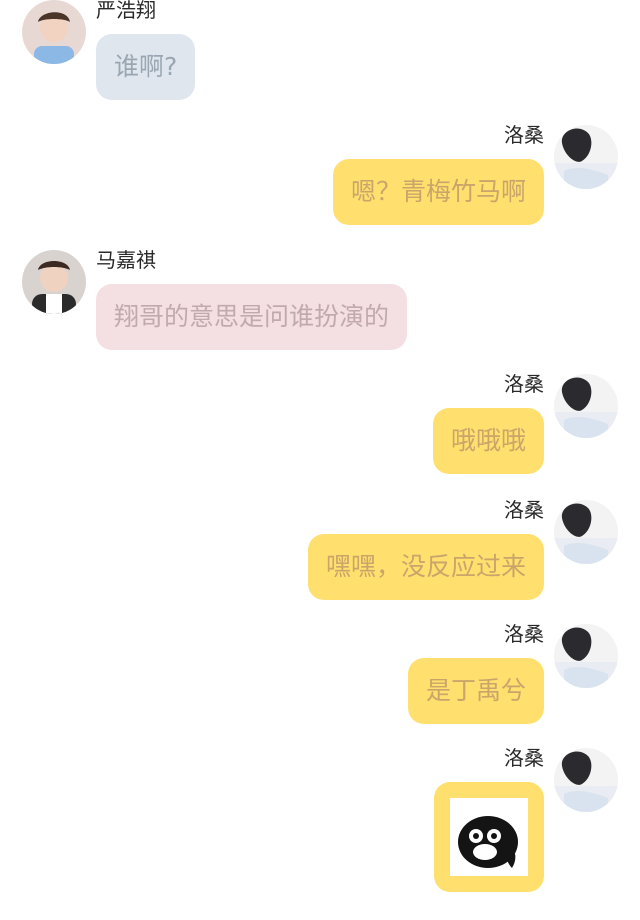  Describe the element at coordinates (252, 317) in the screenshot. I see `message-bubble: 翔哥的意思是问谁扮演的` at that location.